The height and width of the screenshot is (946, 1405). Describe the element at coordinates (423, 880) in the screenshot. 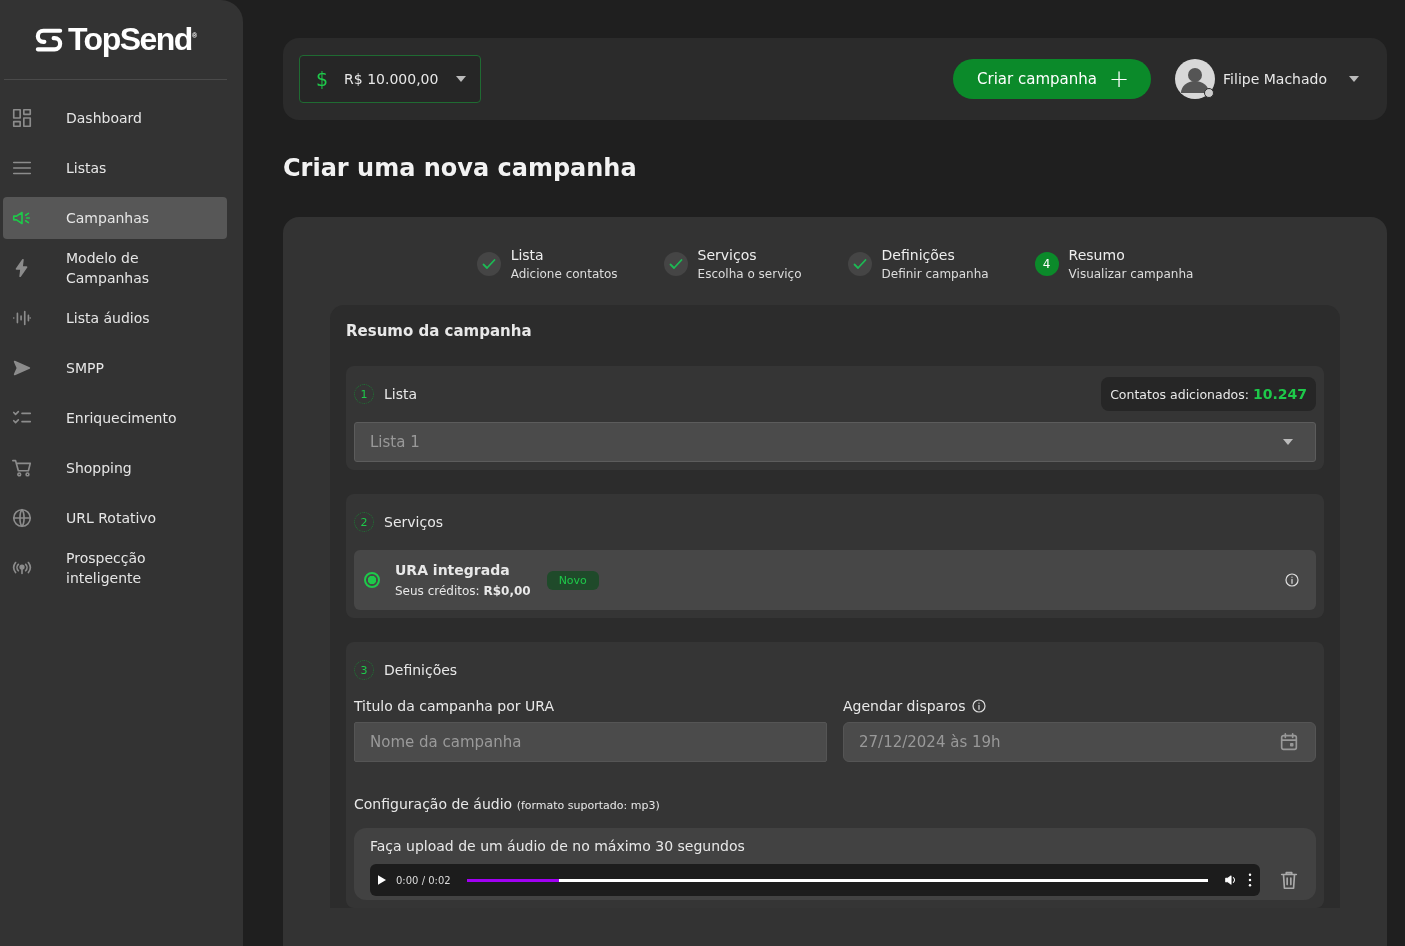

I see `audio-time: 0:00 / 0:02` at that location.